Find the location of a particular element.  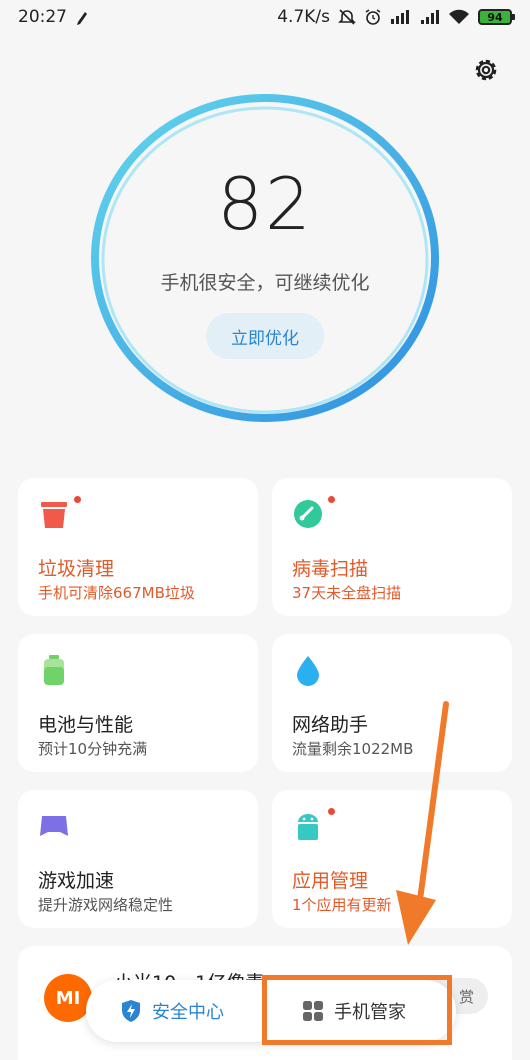

card-subtitle: 预计10分钟充满 is located at coordinates (93, 749).